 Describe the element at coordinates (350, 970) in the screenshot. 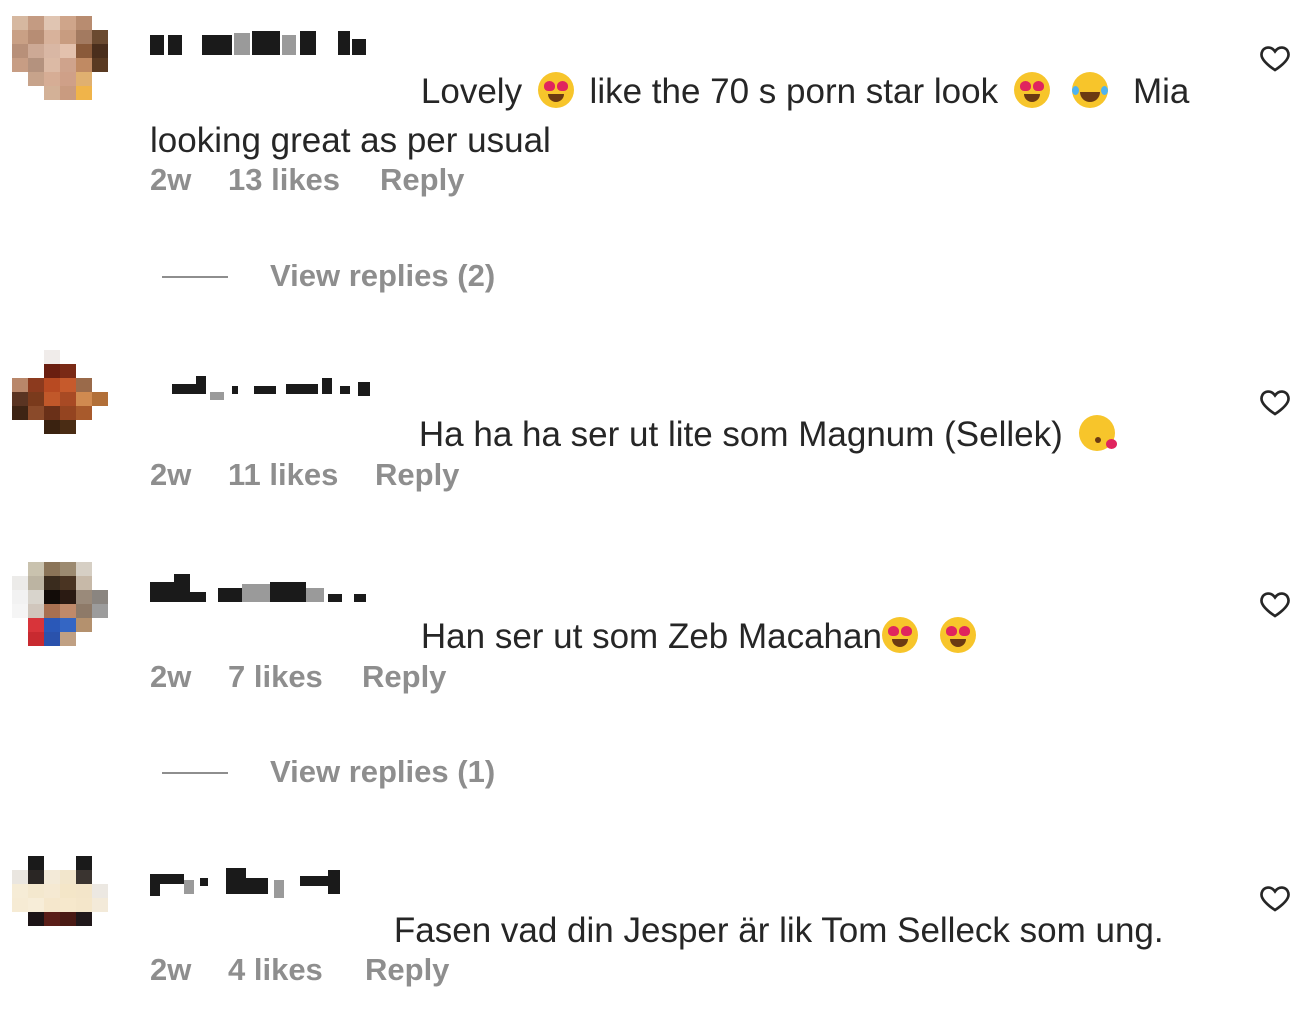

I see `comment-meta: 2w 4 likes Reply` at that location.